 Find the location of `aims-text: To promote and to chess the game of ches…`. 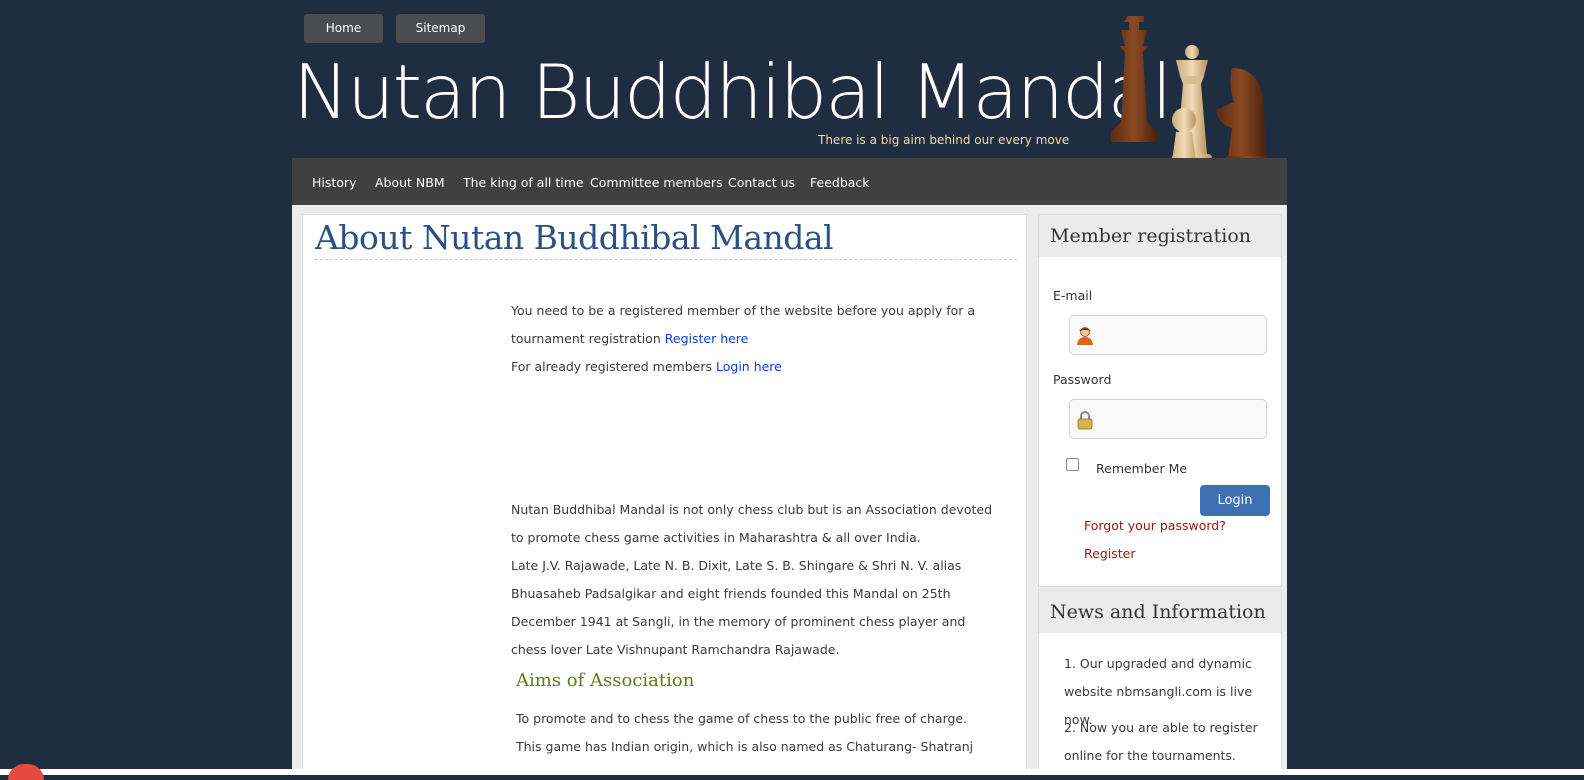

aims-text: To promote and to chess the game of ches… is located at coordinates (745, 732).